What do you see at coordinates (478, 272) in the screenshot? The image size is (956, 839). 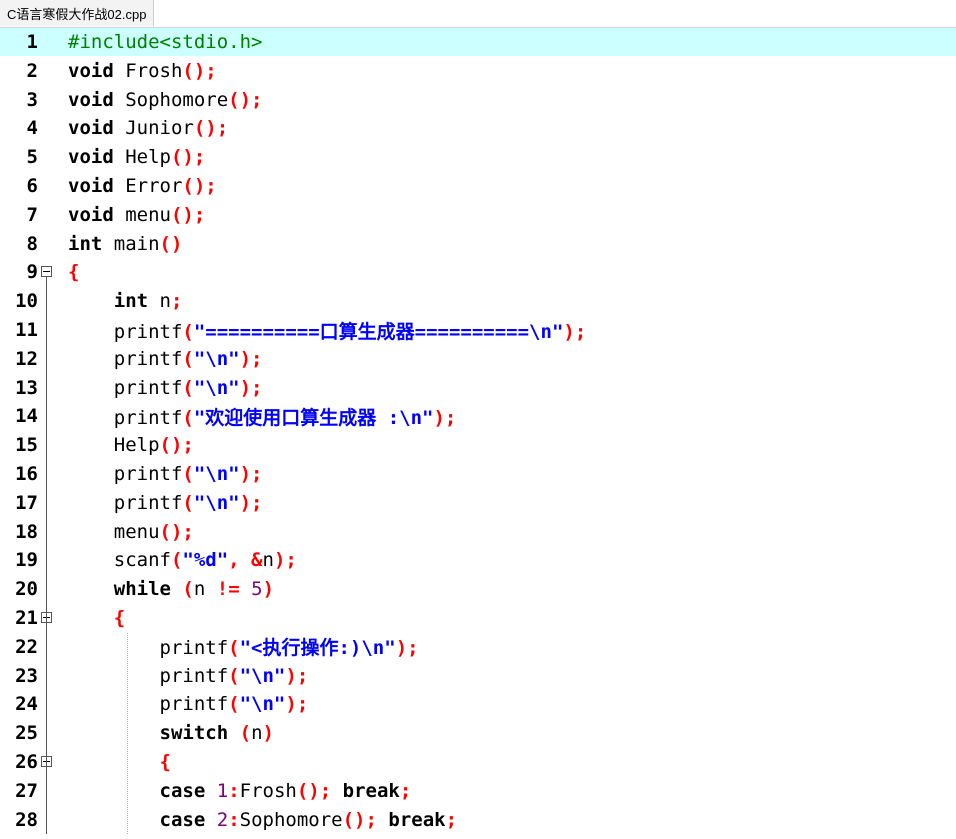 I see `code-line: 9{` at bounding box center [478, 272].